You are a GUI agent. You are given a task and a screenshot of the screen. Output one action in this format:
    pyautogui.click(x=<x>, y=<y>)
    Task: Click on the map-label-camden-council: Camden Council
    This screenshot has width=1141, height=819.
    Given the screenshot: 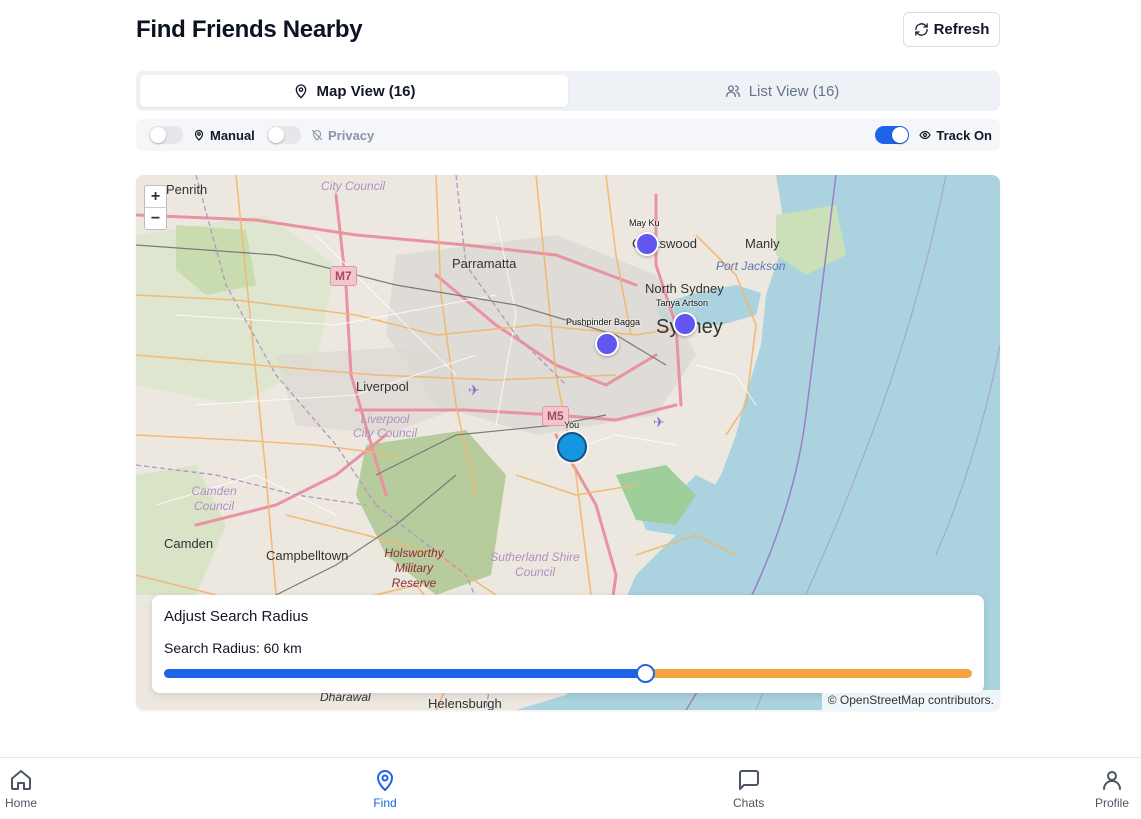 What is the action you would take?
    pyautogui.click(x=214, y=498)
    